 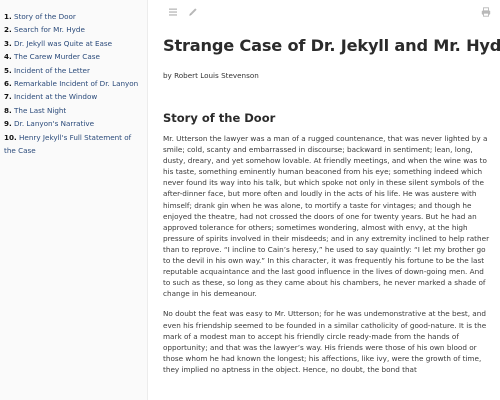 What do you see at coordinates (173, 12) in the screenshot?
I see `menu-icon` at bounding box center [173, 12].